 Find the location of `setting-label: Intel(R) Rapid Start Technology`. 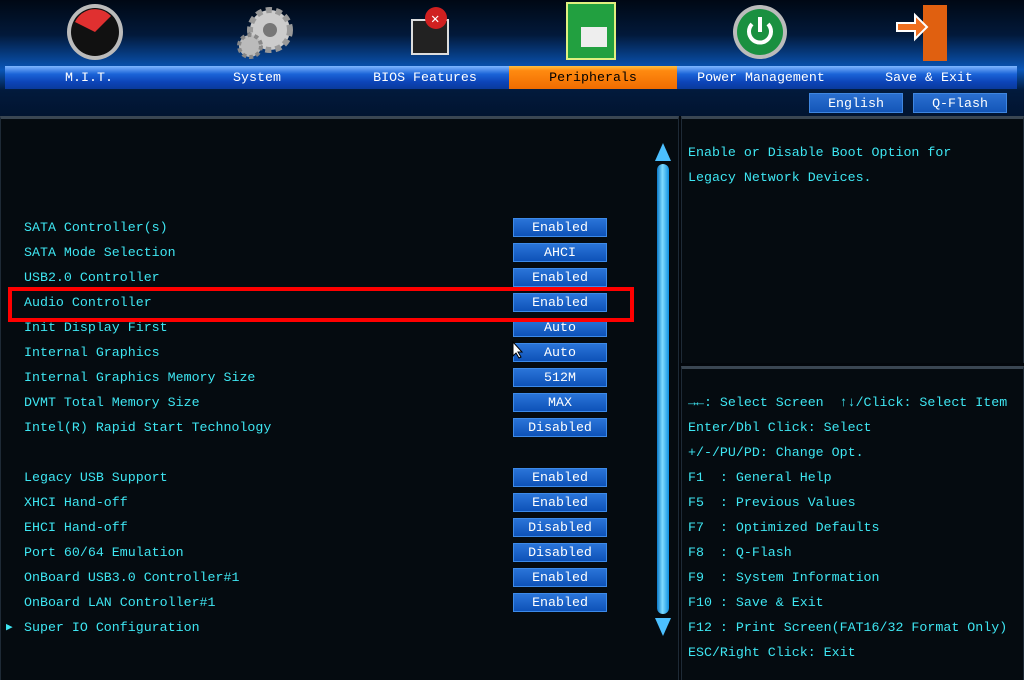

setting-label: Intel(R) Rapid Start Technology is located at coordinates (148, 427).